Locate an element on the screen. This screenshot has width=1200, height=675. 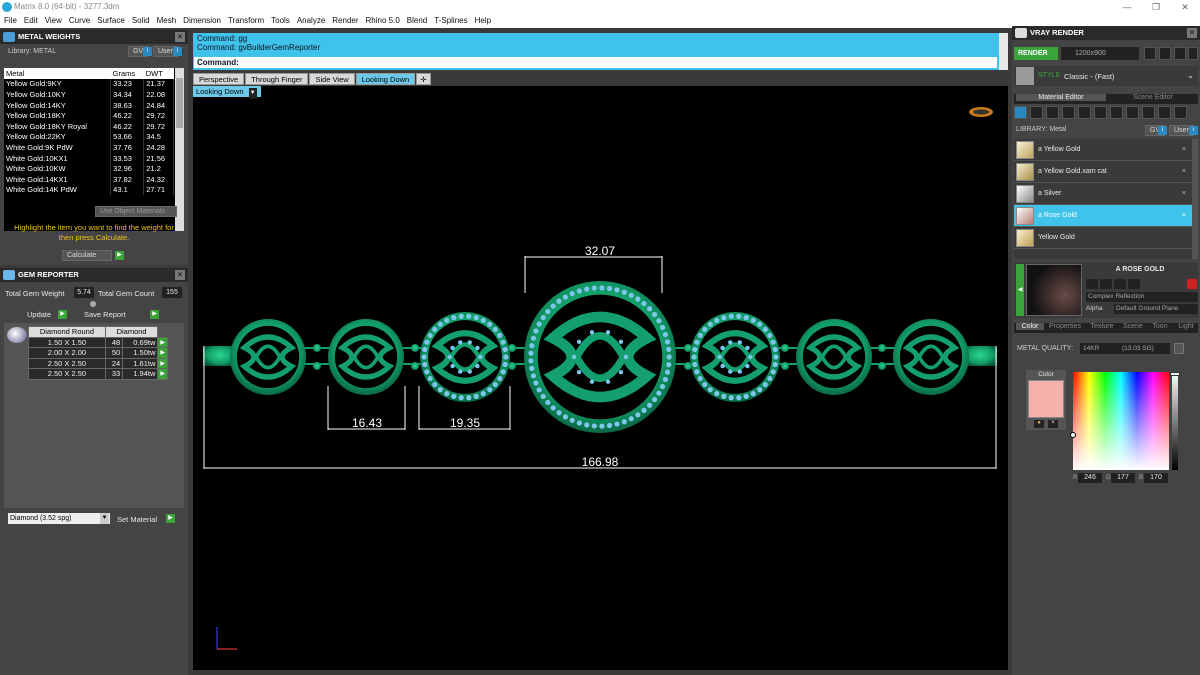
tab-light: Light is located at coordinates (1186, 326).